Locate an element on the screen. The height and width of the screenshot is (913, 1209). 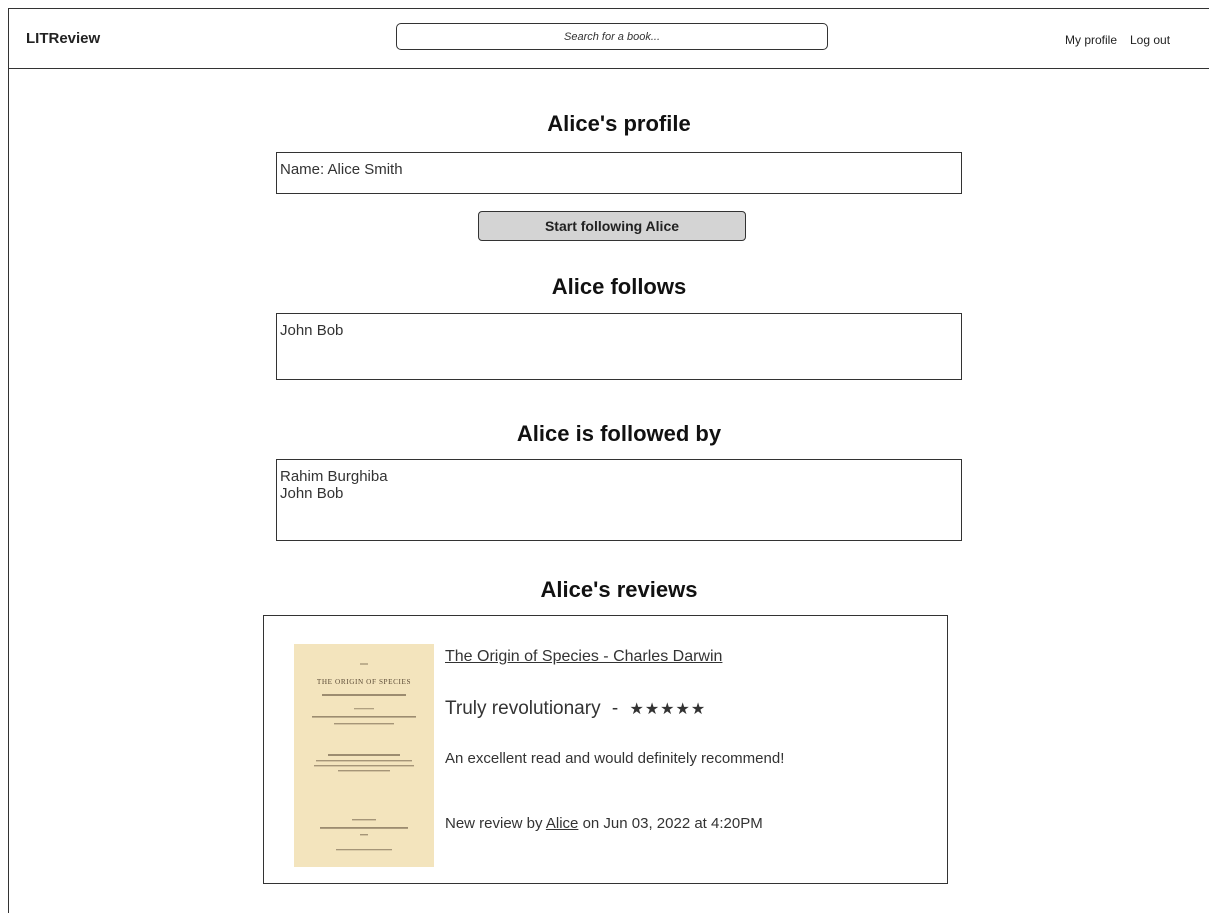
top-navigation-bar: LITReview My profile Log out is located at coordinates (608, 38).